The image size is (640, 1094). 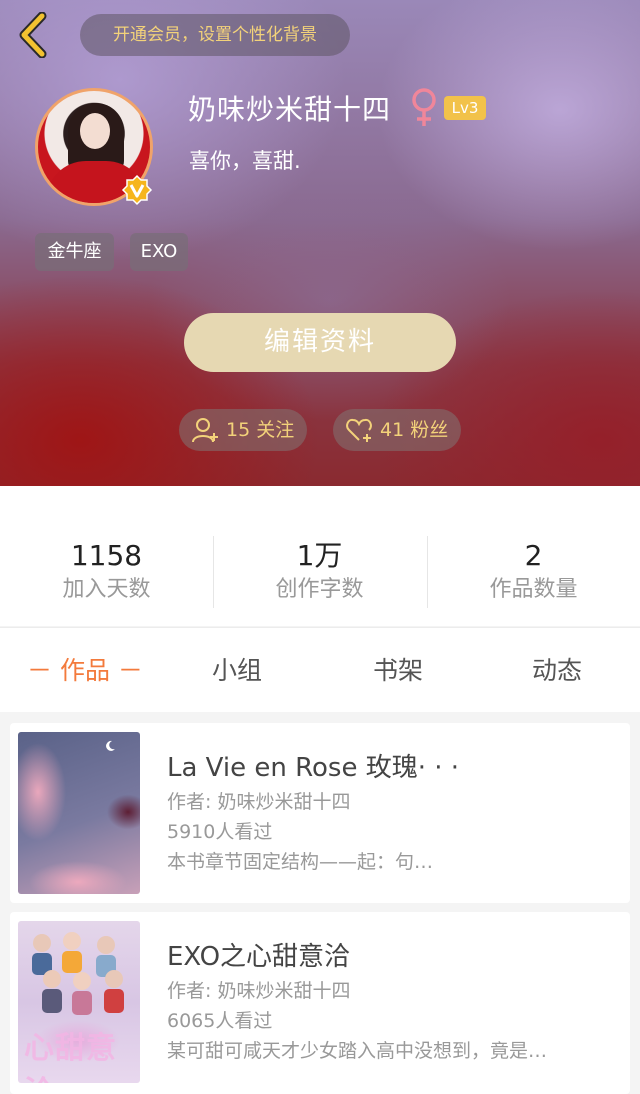 What do you see at coordinates (533, 589) in the screenshot?
I see `stat-label: 作品数量` at bounding box center [533, 589].